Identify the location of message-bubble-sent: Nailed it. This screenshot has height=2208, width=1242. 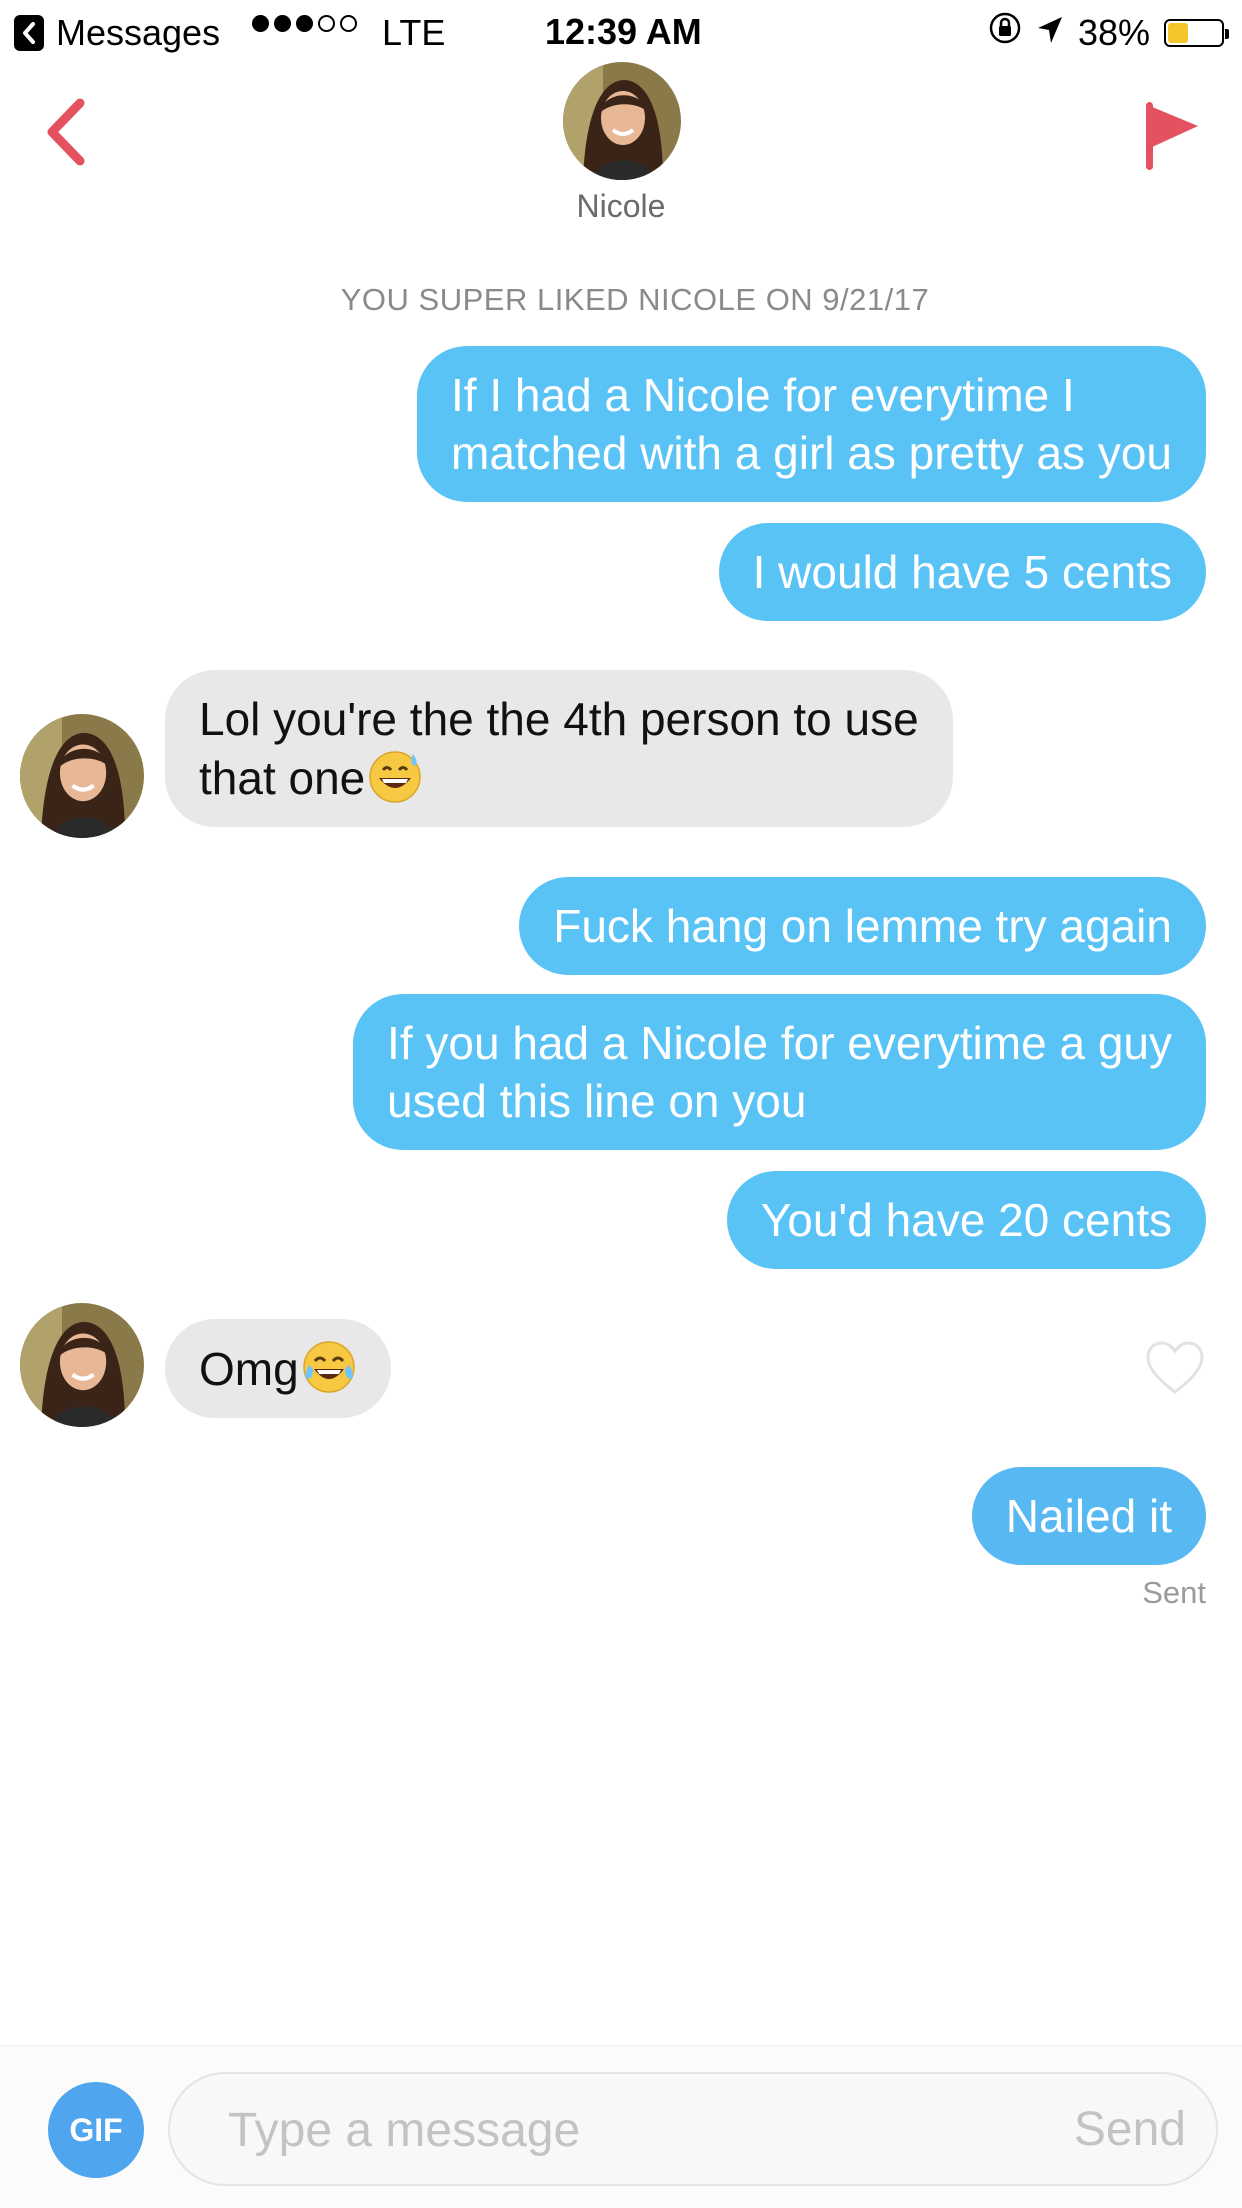
(1088, 1516).